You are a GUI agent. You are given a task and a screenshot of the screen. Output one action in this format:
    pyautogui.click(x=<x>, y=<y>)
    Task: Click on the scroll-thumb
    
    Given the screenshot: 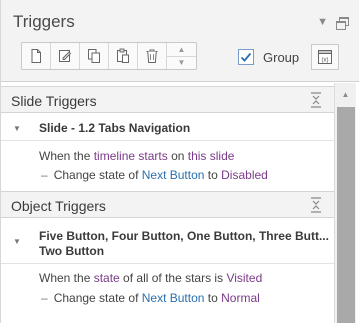 What is the action you would take?
    pyautogui.click(x=346, y=215)
    